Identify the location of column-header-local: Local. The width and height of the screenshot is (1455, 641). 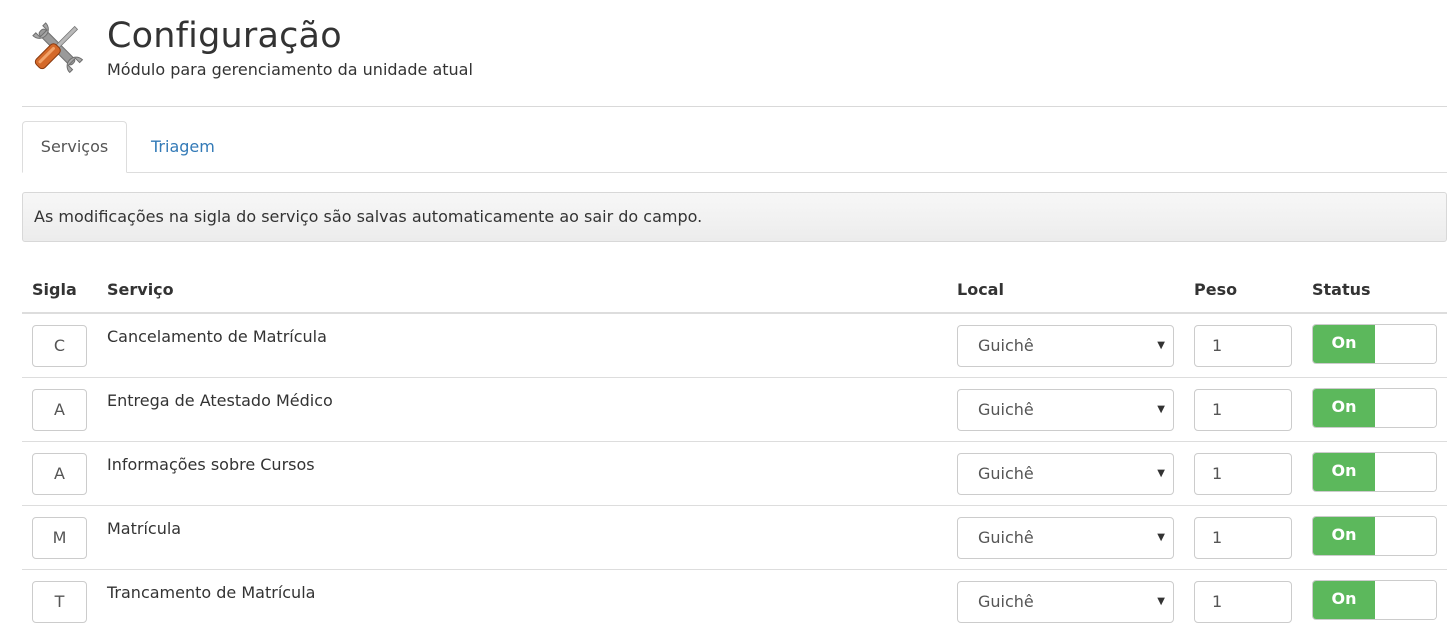
(980, 289).